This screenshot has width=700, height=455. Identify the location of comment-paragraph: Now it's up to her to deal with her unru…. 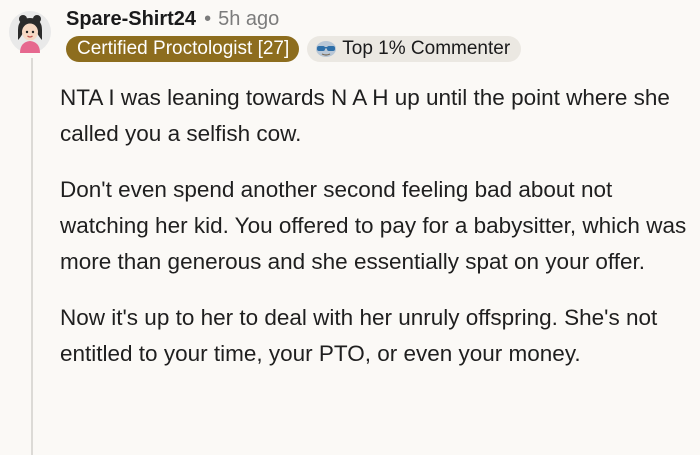
(359, 335).